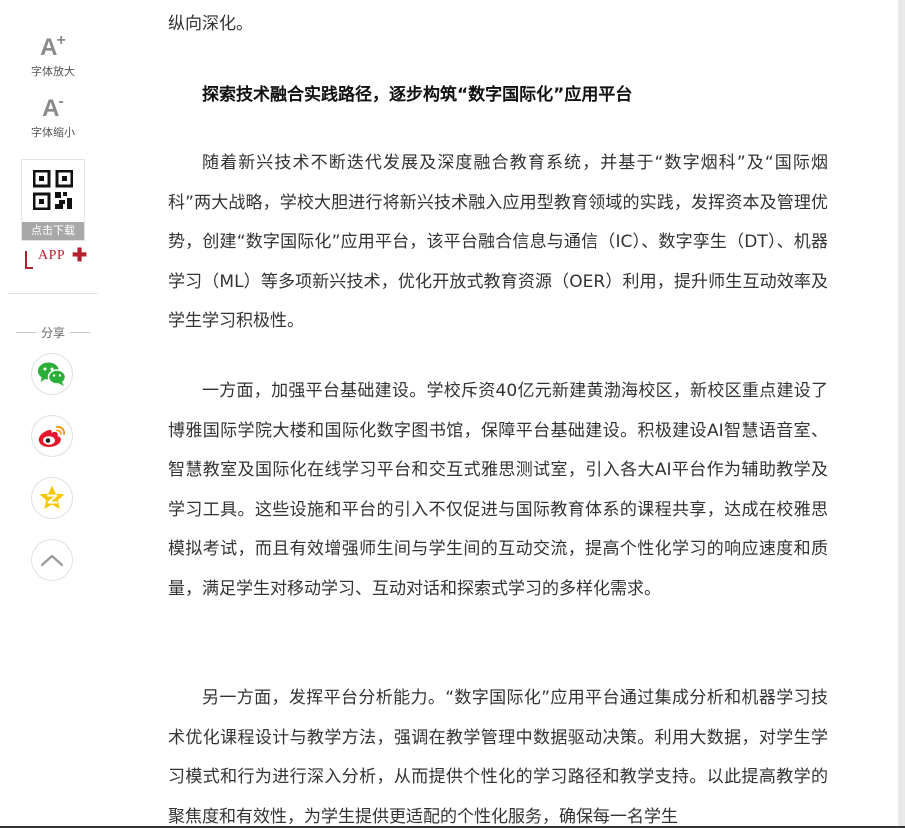 This screenshot has height=828, width=905. What do you see at coordinates (80, 255) in the screenshot?
I see `plus-icon: ✚` at bounding box center [80, 255].